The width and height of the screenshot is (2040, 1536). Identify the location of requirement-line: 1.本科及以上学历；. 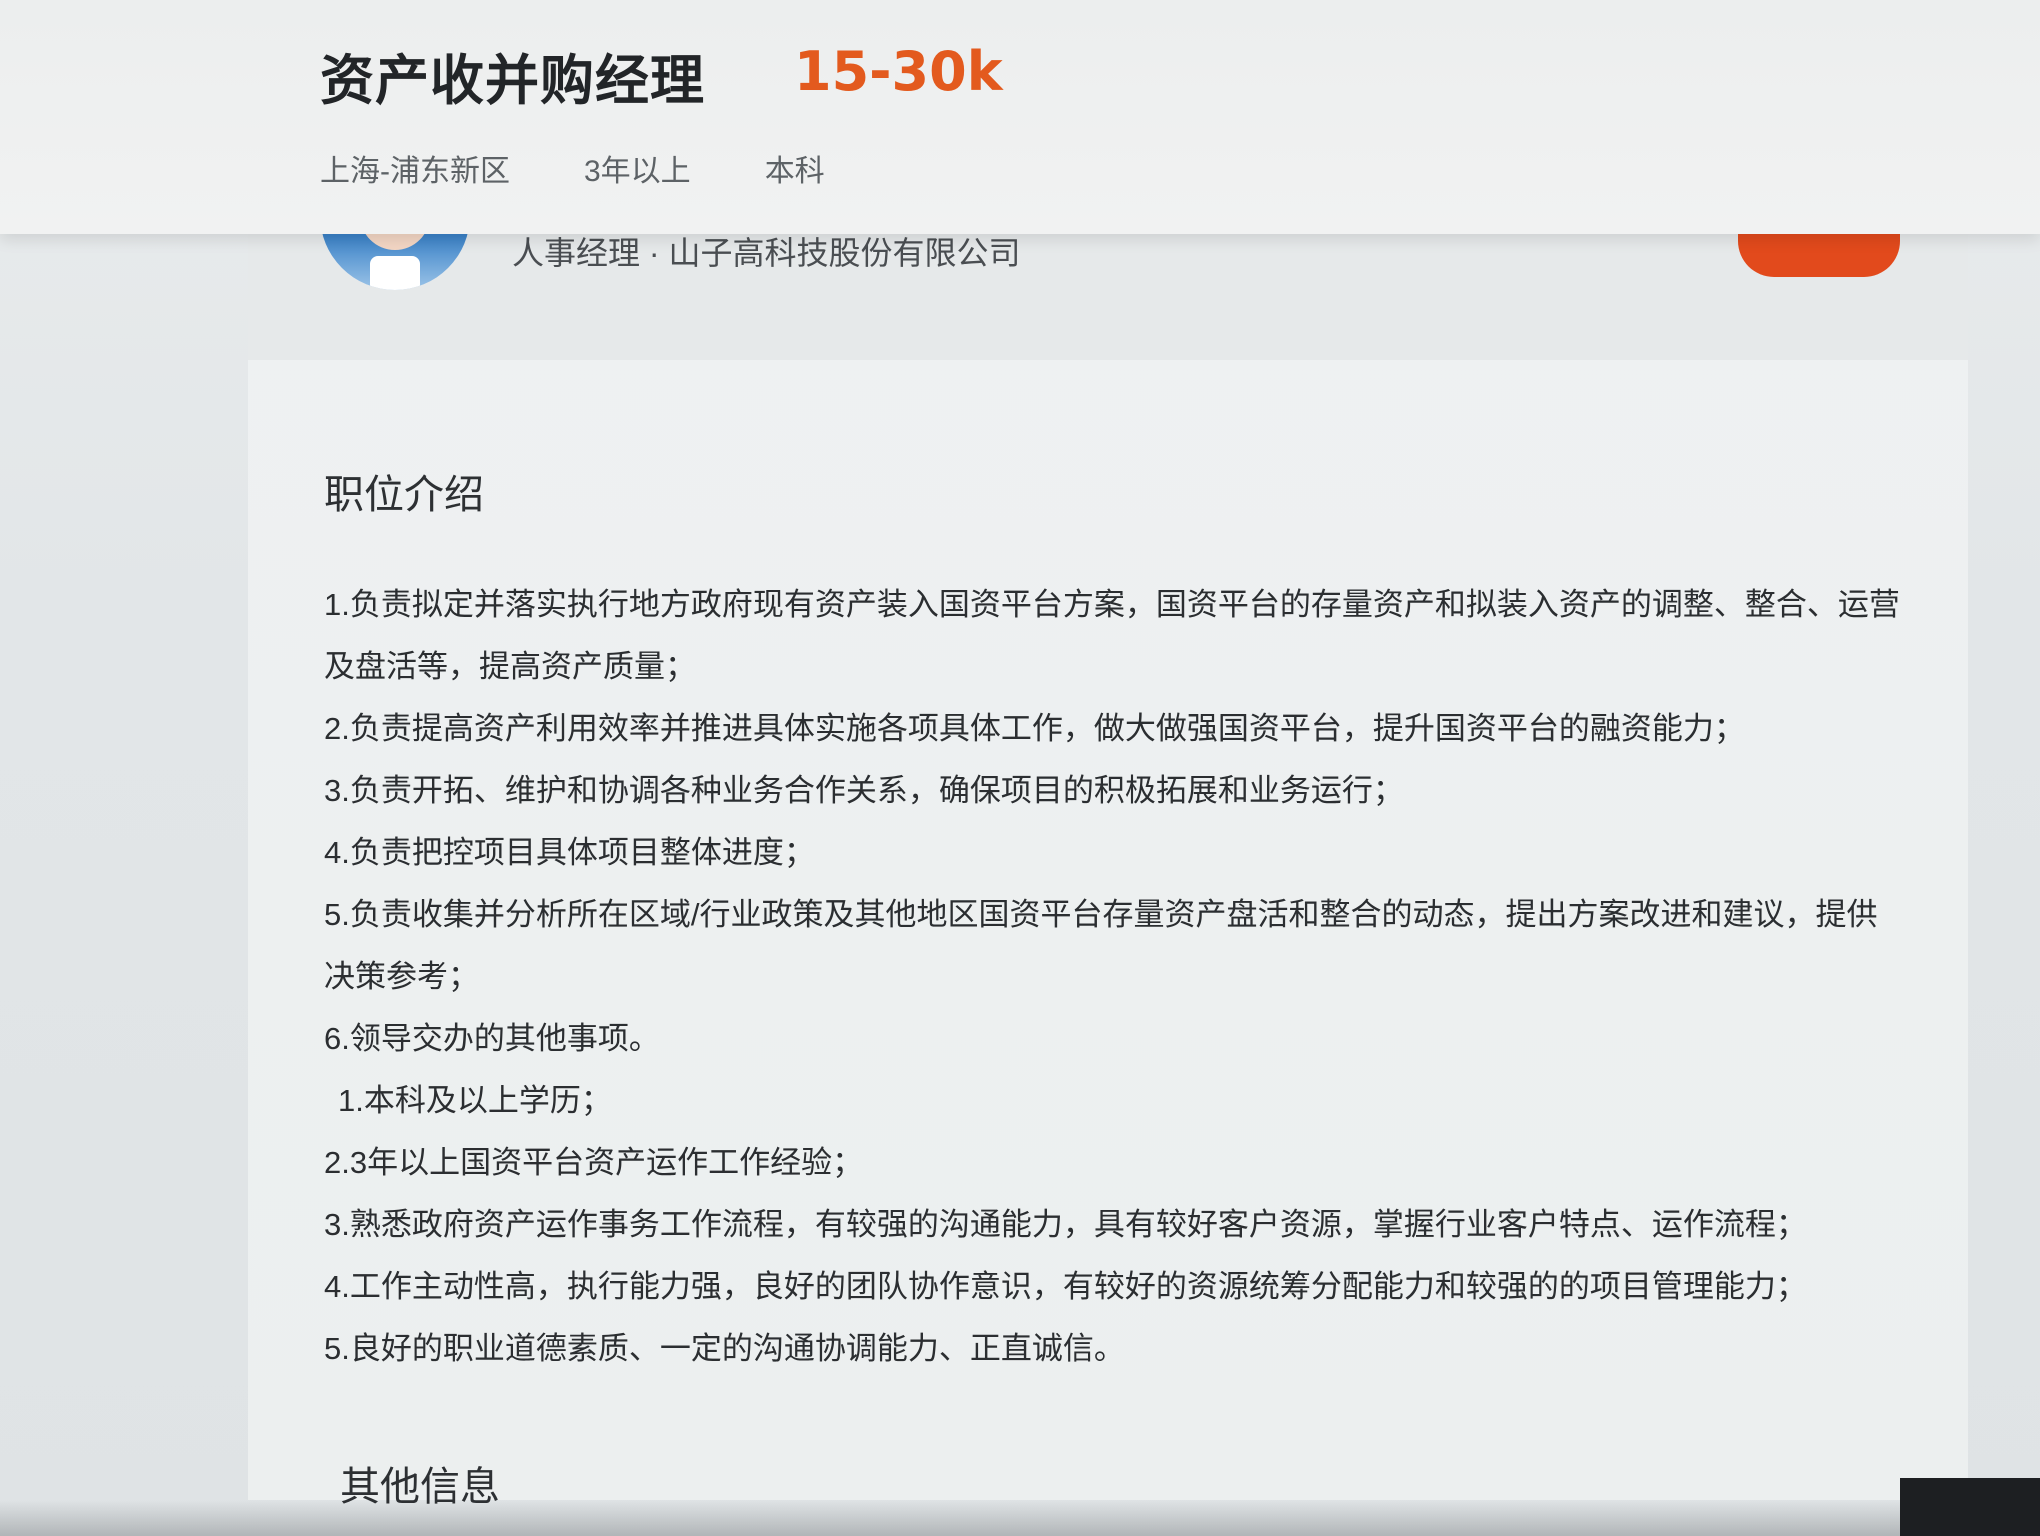
(475, 1100).